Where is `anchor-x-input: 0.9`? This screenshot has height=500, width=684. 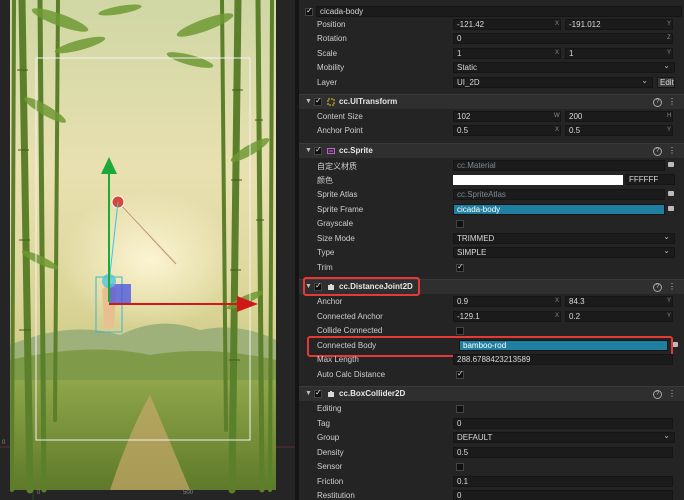
anchor-x-input: 0.9 is located at coordinates (507, 301).